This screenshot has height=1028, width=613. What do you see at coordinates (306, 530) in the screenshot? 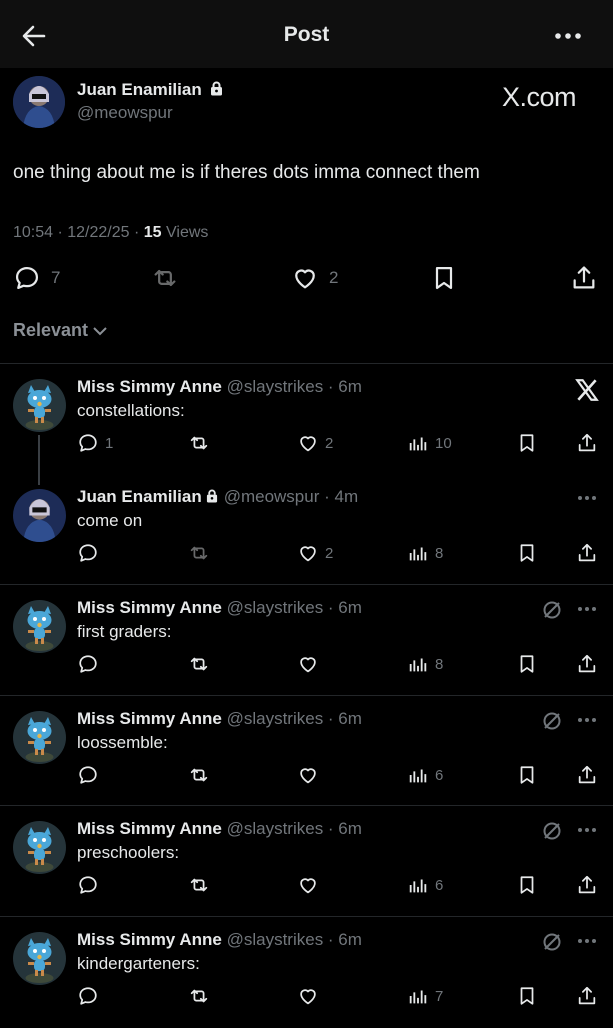
I see `reply-item: Juan Enamilian @meowspur · 4m come on 2 8` at bounding box center [306, 530].